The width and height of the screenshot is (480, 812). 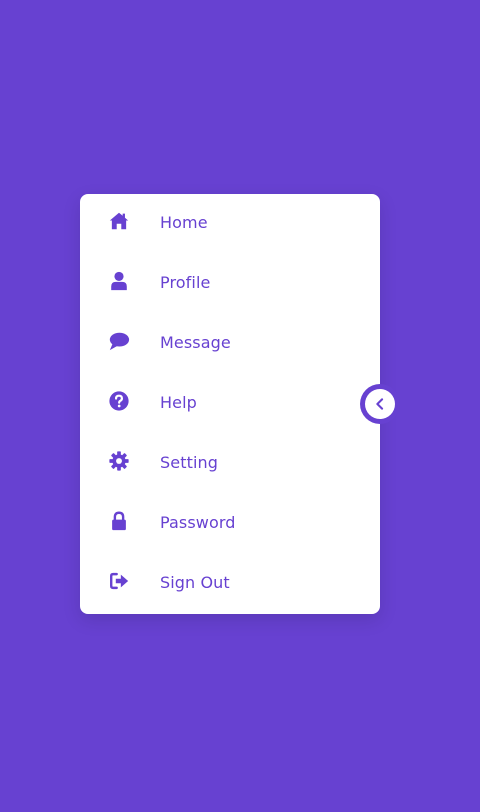 What do you see at coordinates (119, 581) in the screenshot?
I see `sign-out-icon` at bounding box center [119, 581].